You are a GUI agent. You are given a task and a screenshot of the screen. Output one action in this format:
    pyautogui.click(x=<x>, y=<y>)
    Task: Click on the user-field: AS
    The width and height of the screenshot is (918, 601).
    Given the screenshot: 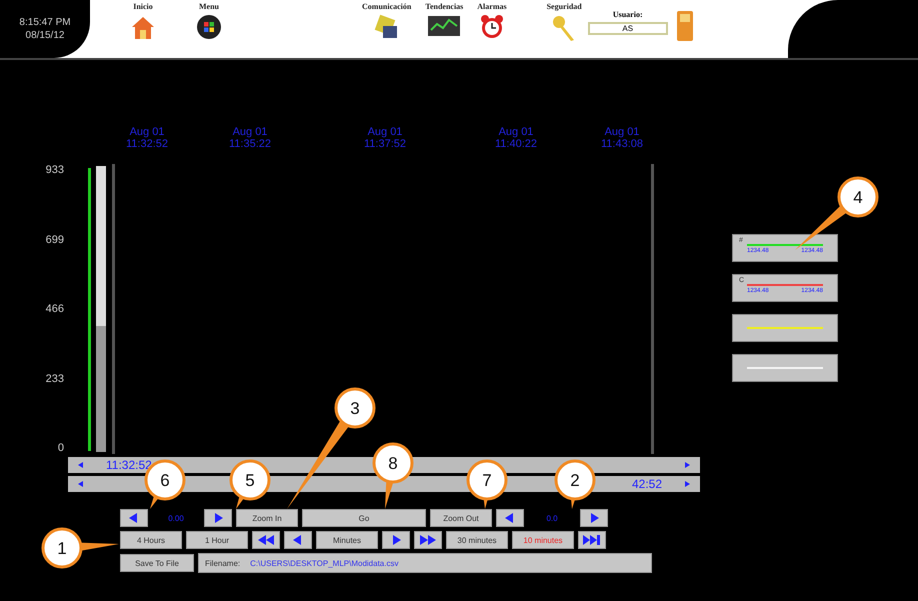 What is the action you would take?
    pyautogui.click(x=628, y=28)
    